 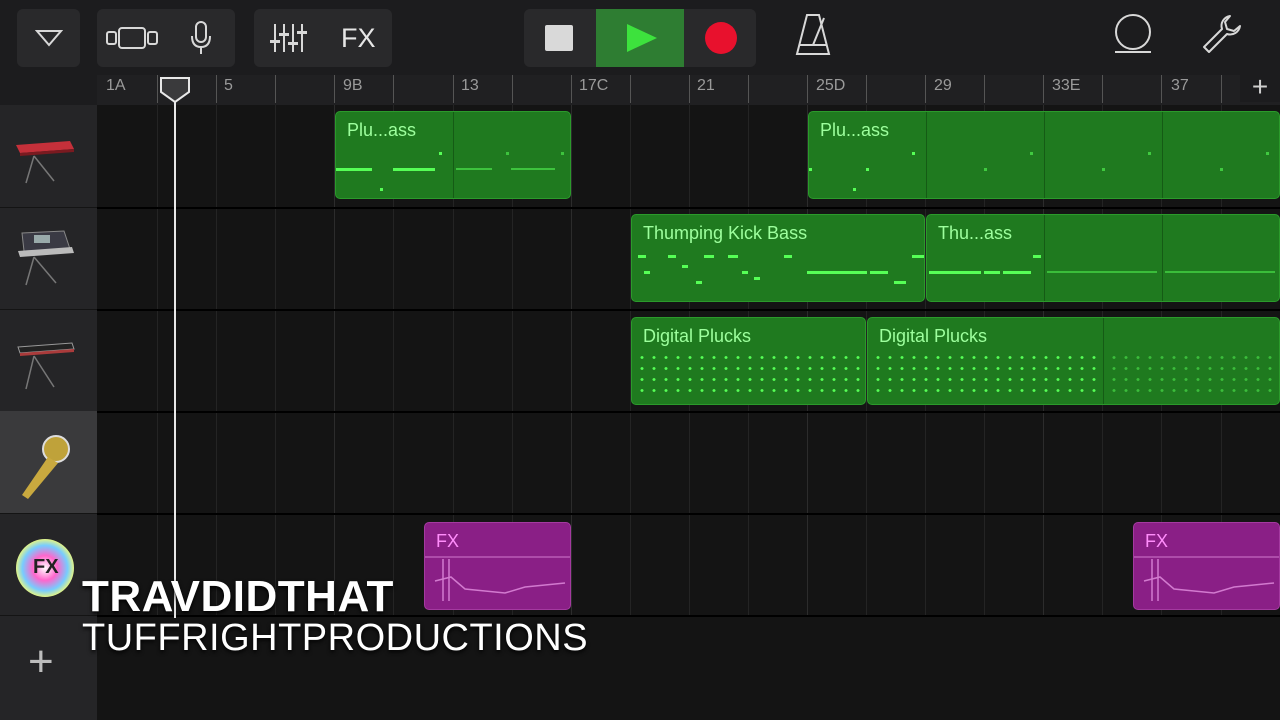 I want to click on fx-button: FX, so click(x=358, y=38).